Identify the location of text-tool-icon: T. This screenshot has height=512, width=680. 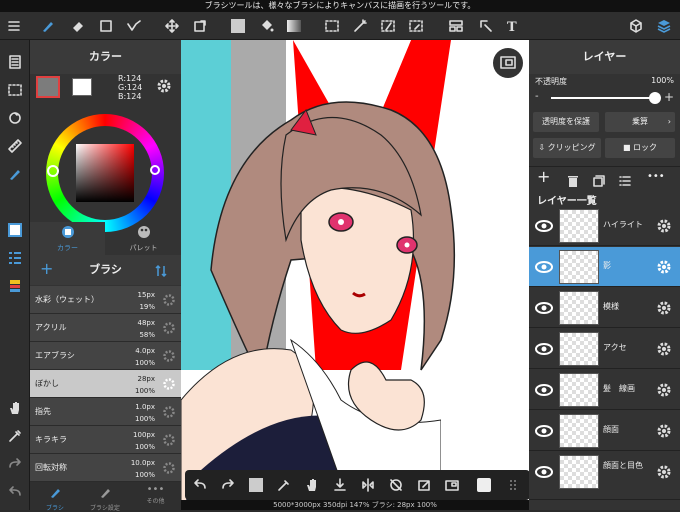
(512, 26).